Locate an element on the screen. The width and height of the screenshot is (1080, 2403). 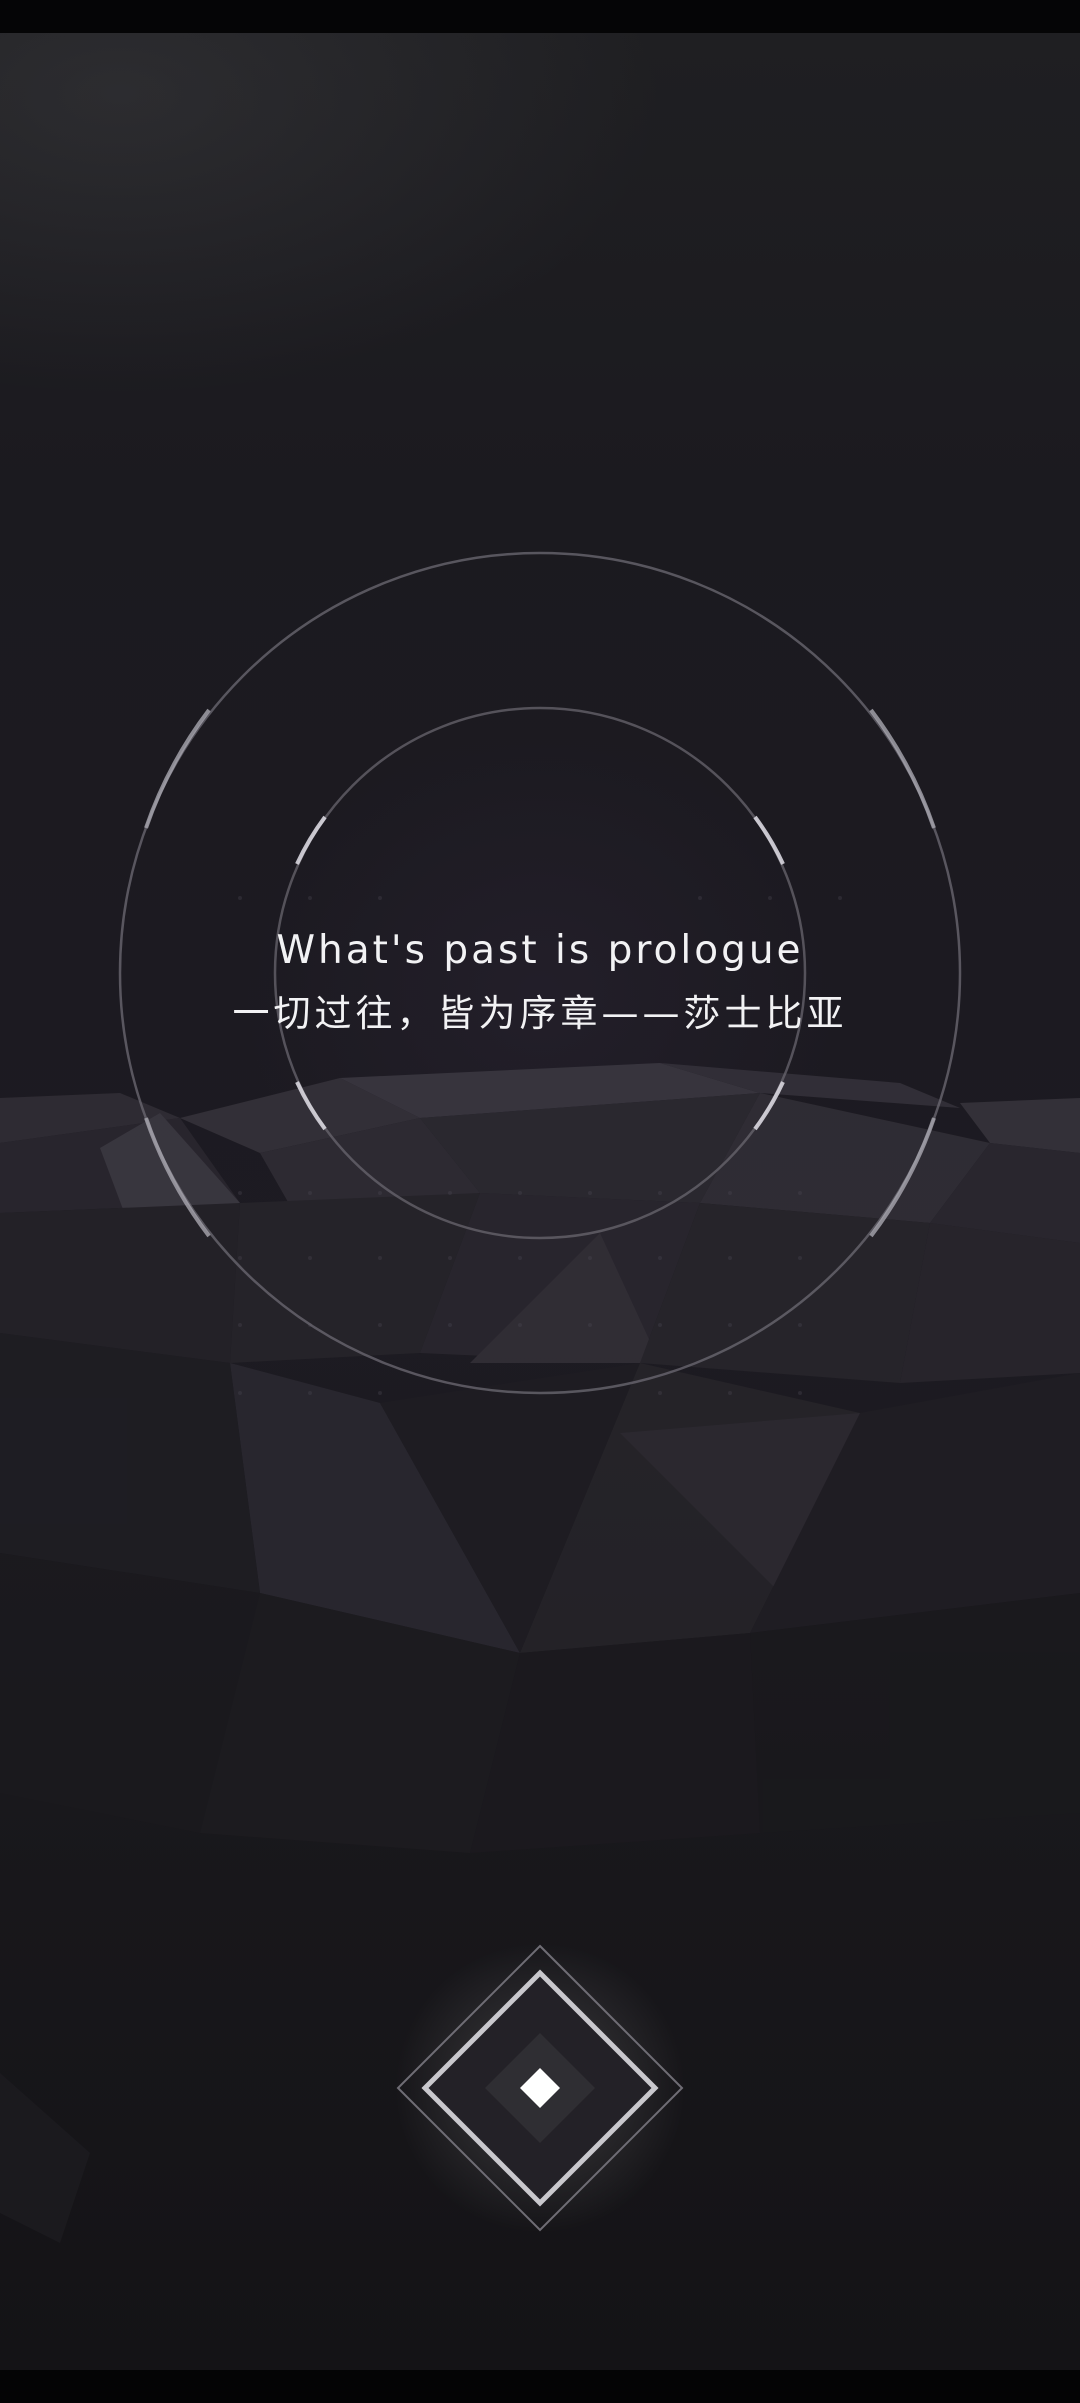
quote-chinese: 一切过往，皆为序章——莎士比亚 is located at coordinates (540, 1013).